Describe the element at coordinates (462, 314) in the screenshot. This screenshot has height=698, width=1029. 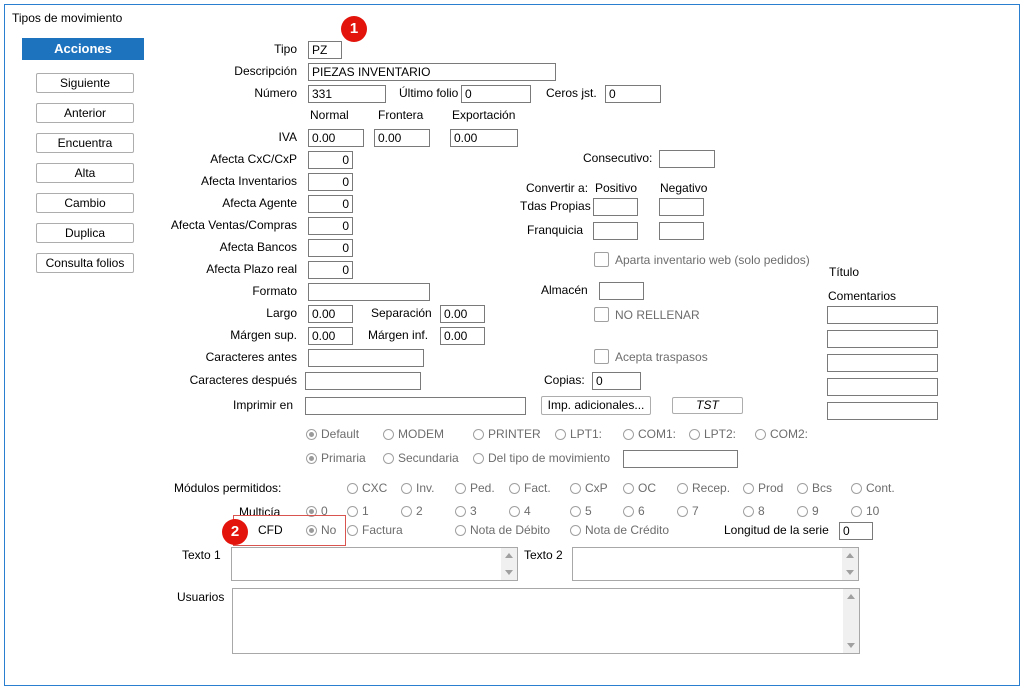
I see `separacion-input: 0.00` at that location.